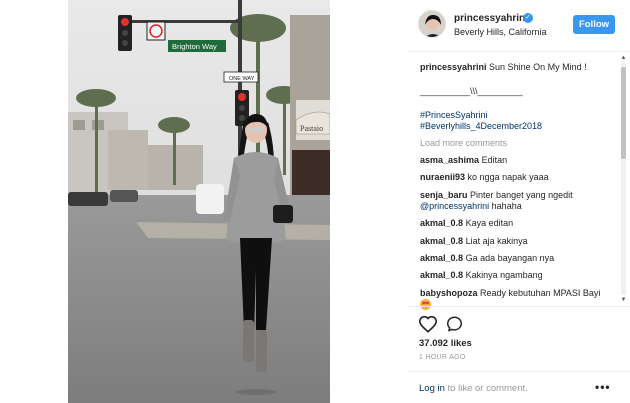  What do you see at coordinates (428, 324) in the screenshot?
I see `heart-icon` at bounding box center [428, 324].